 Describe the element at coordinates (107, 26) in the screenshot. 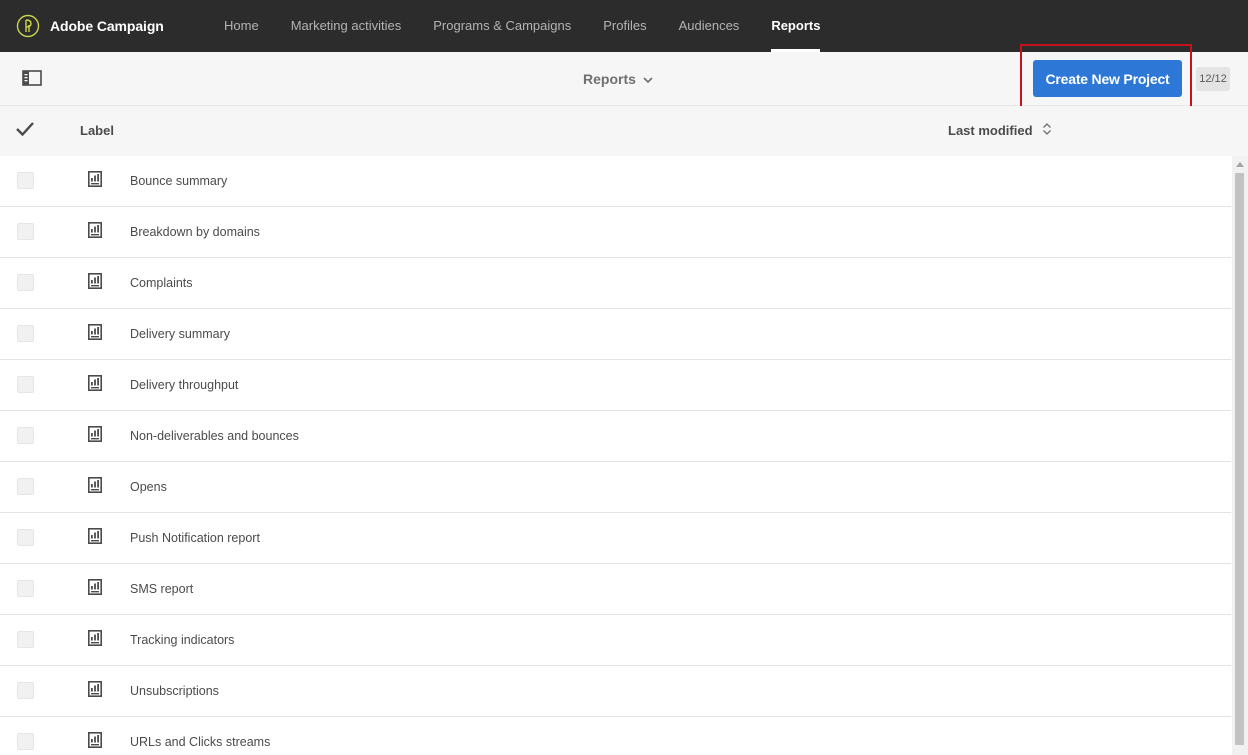

I see `app-name: Adobe Campaign` at that location.